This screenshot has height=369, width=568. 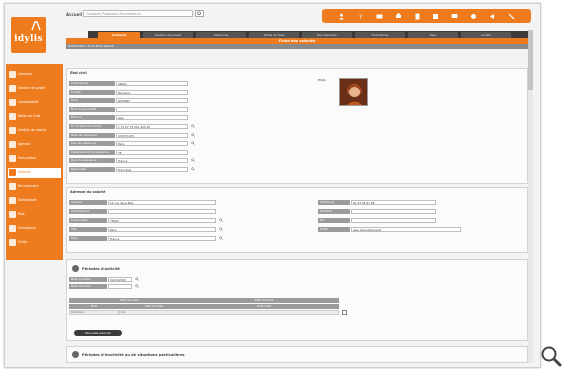 I want to click on sidebar-item-comptabilite: Comptabilité, so click(x=34, y=103).